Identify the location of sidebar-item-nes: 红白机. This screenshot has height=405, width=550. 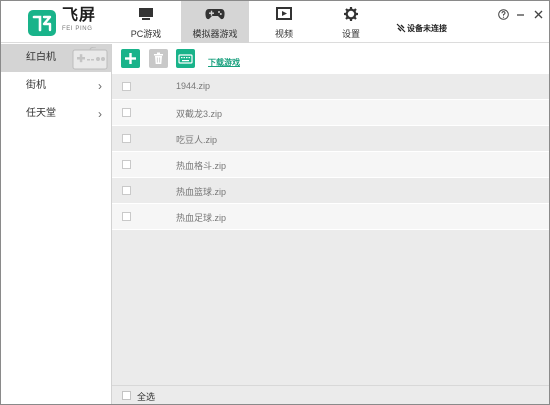
(56, 58).